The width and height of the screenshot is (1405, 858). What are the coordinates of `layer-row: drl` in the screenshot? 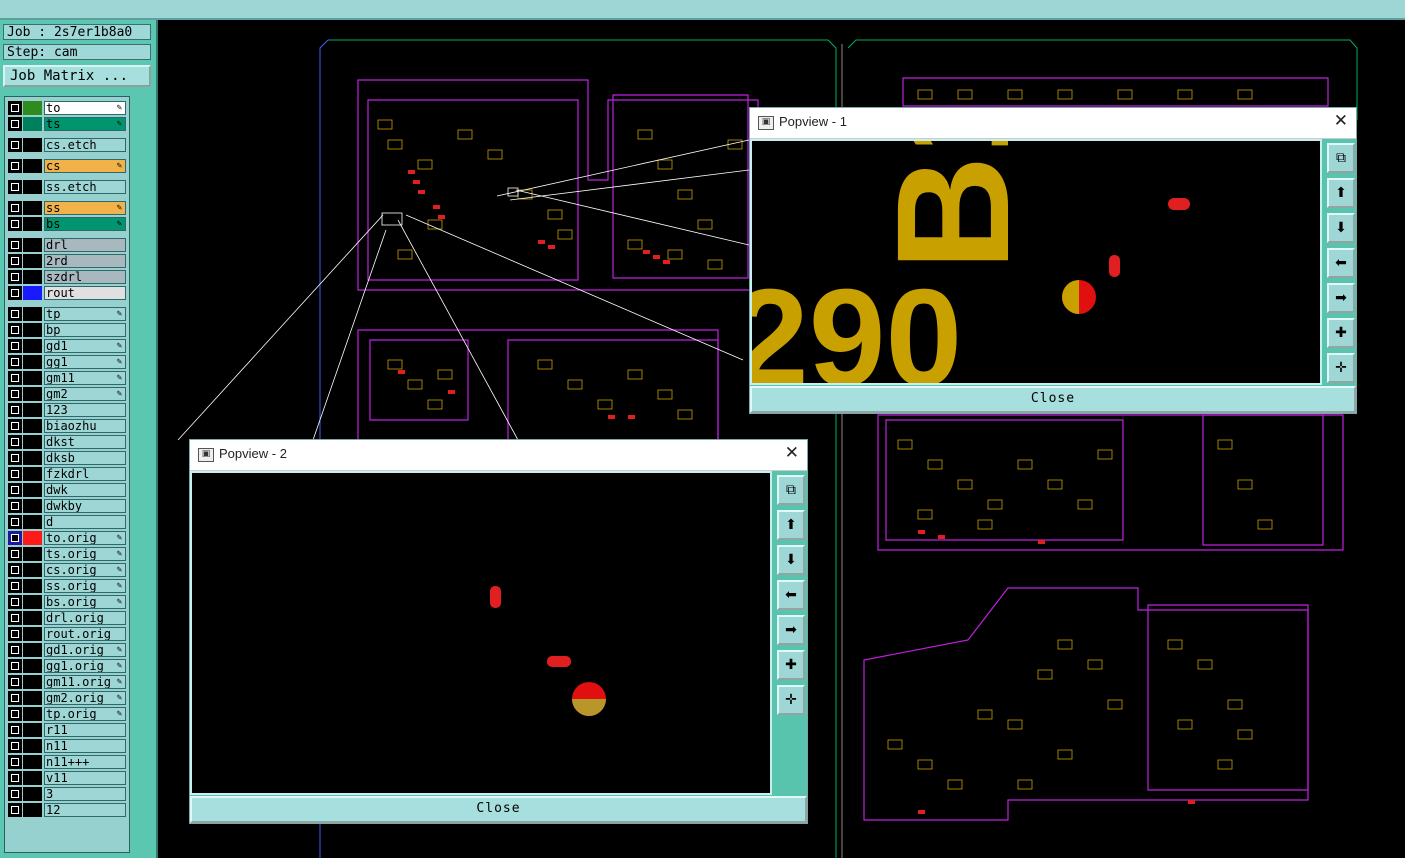 It's located at (67, 245).